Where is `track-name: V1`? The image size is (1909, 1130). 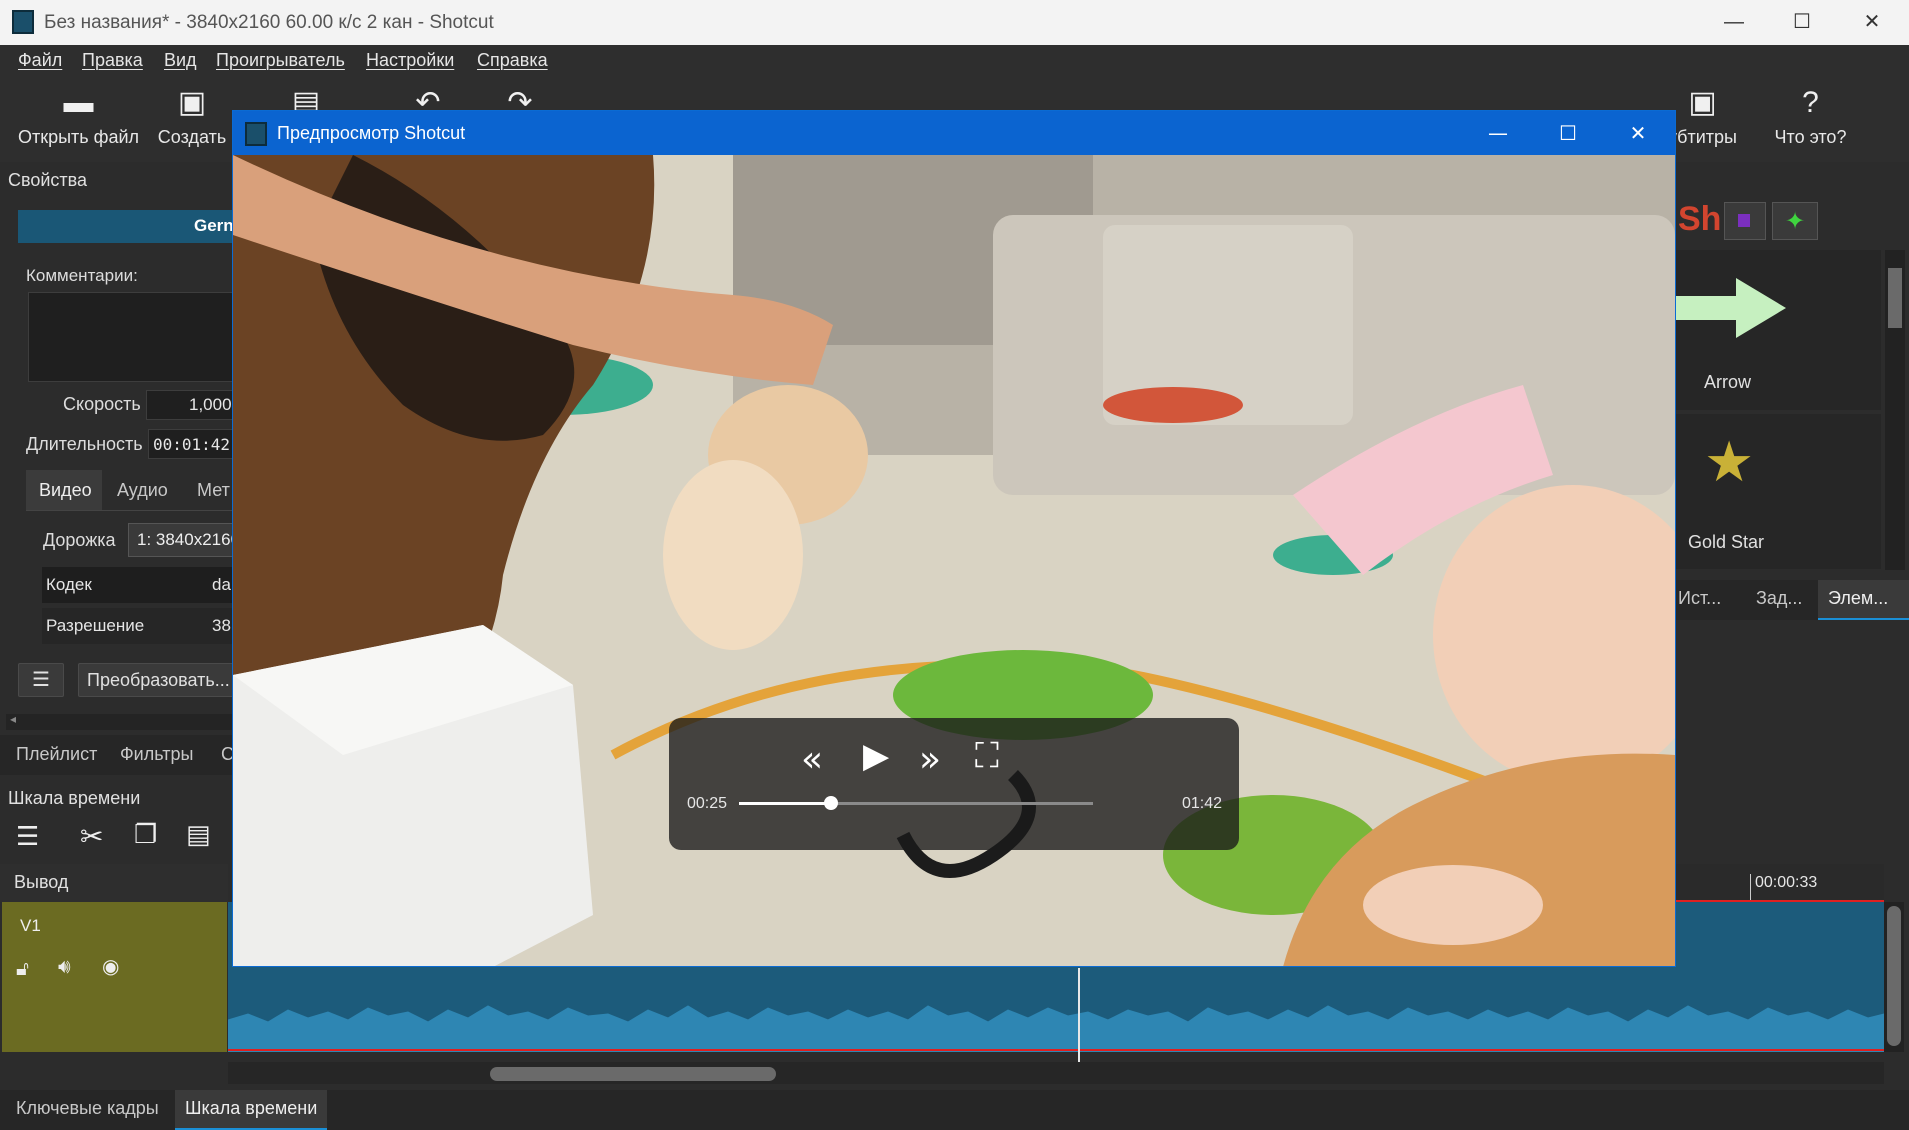
track-name: V1 is located at coordinates (30, 925).